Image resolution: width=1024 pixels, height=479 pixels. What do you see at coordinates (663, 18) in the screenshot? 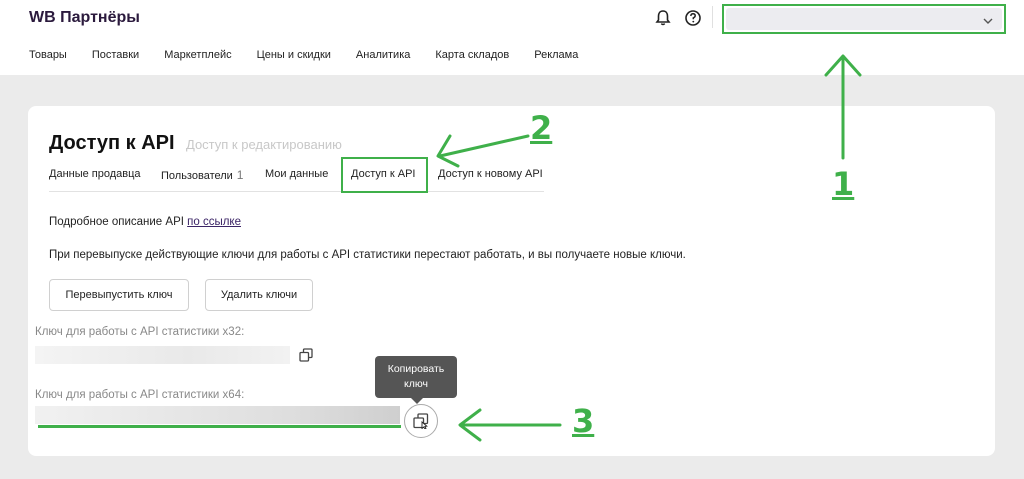
I see `bell-icon` at bounding box center [663, 18].